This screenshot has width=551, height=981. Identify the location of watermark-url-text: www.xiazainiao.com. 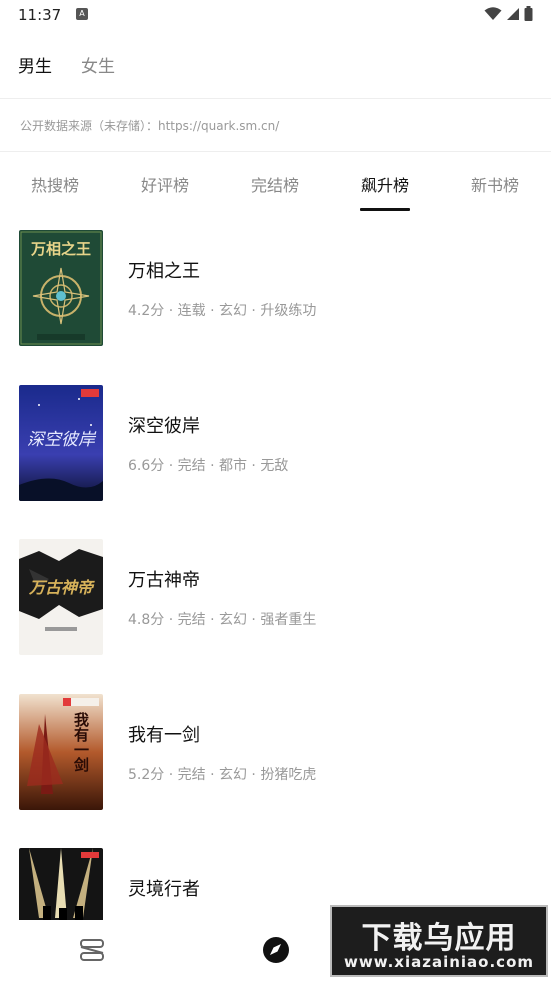
(439, 962).